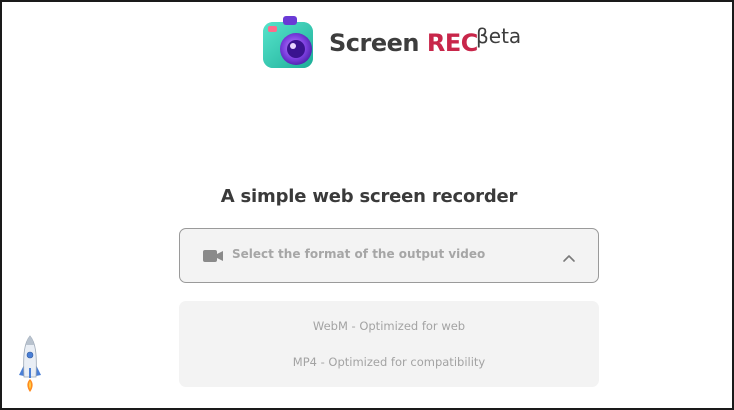  Describe the element at coordinates (569, 255) in the screenshot. I see `chevron-up-icon` at that location.